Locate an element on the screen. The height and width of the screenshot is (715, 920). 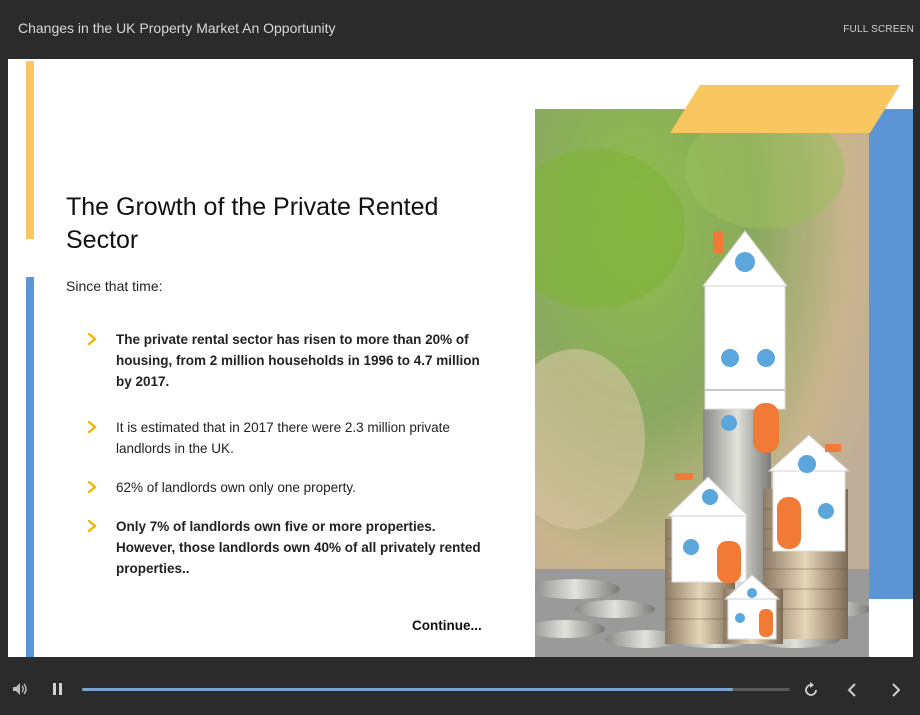
pause-icon is located at coordinates (58, 689).